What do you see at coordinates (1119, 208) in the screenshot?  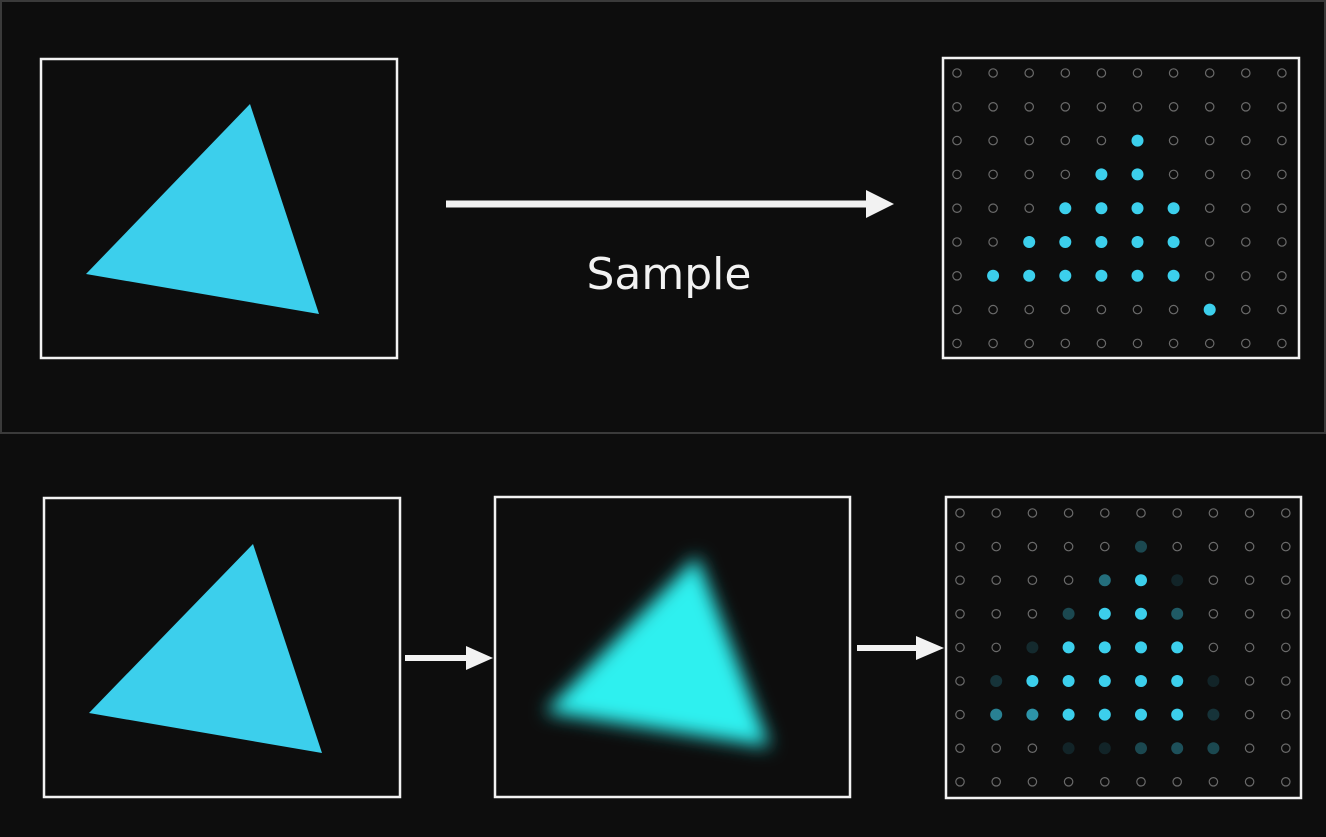 I see `sample-grid-top` at bounding box center [1119, 208].